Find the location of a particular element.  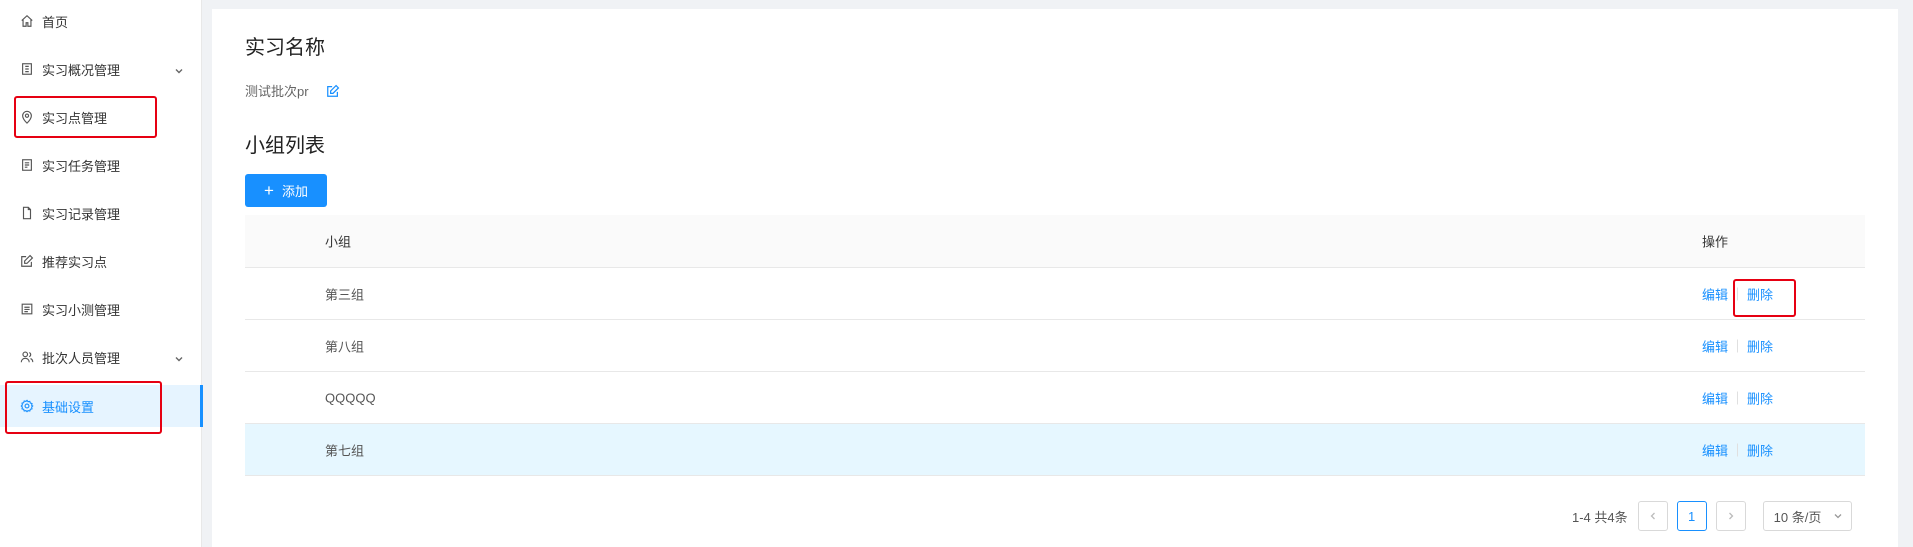

group-name: 第七组 is located at coordinates (345, 450).